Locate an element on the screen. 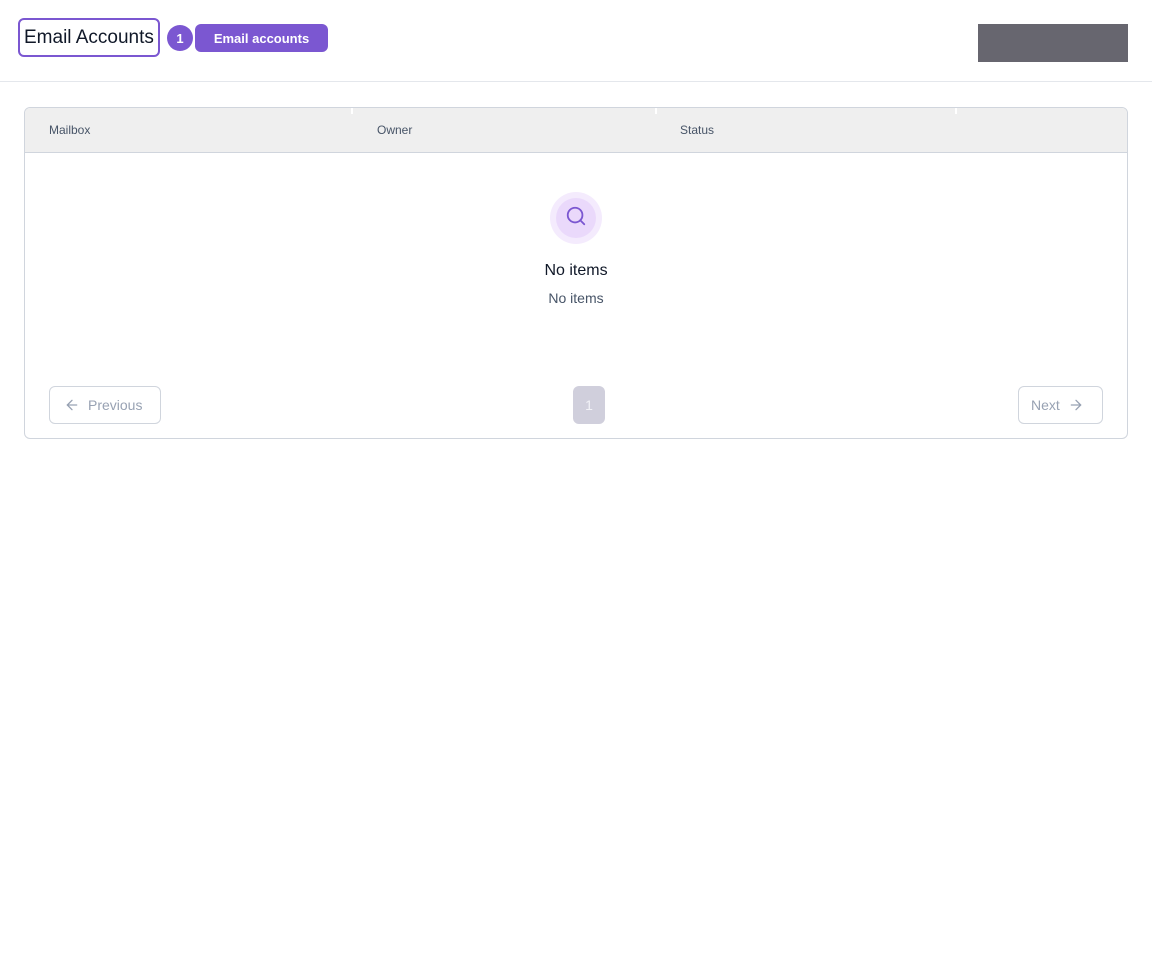 The width and height of the screenshot is (1152, 959). previous-button-label: Previous is located at coordinates (115, 405).